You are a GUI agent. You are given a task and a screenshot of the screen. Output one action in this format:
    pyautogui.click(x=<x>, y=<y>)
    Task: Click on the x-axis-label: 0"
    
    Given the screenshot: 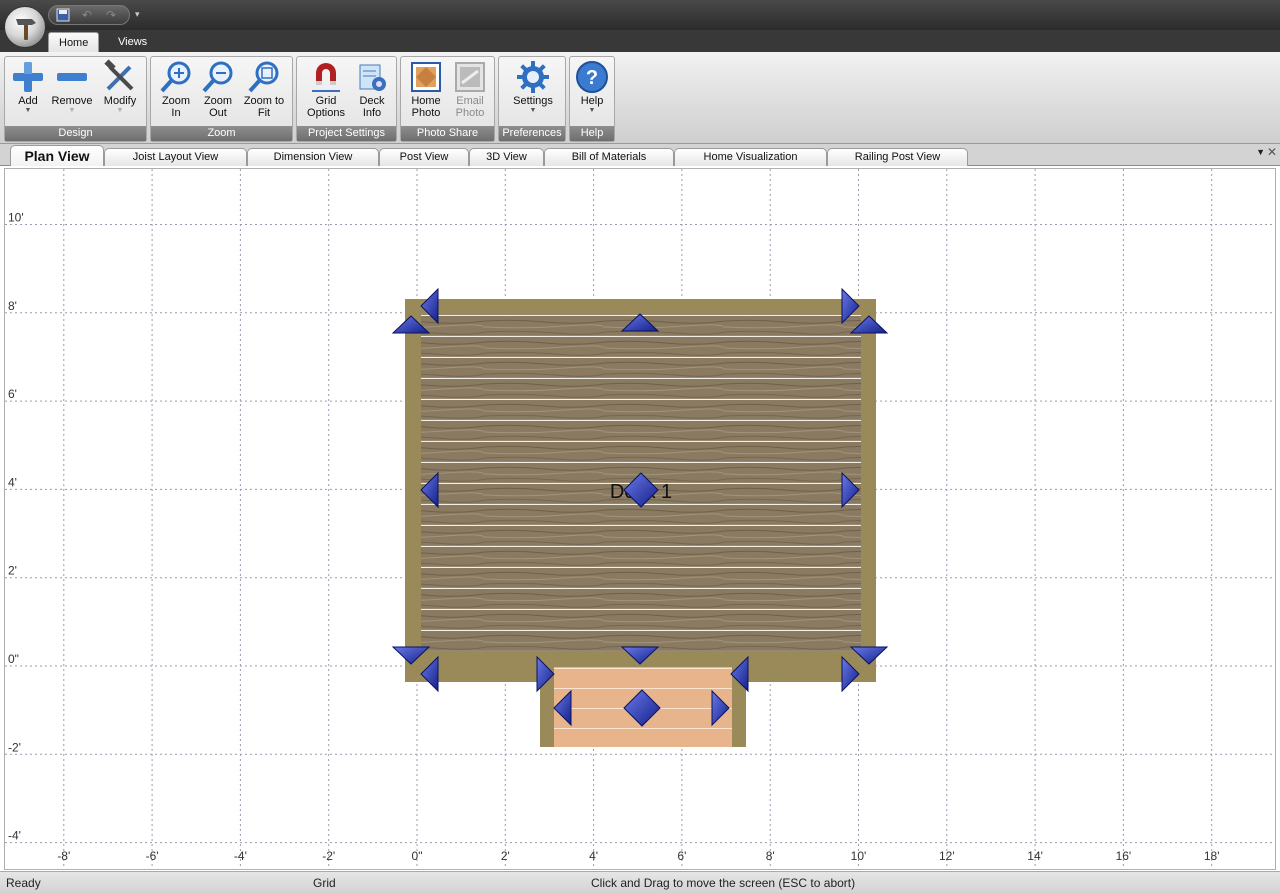 What is the action you would take?
    pyautogui.click(x=417, y=856)
    